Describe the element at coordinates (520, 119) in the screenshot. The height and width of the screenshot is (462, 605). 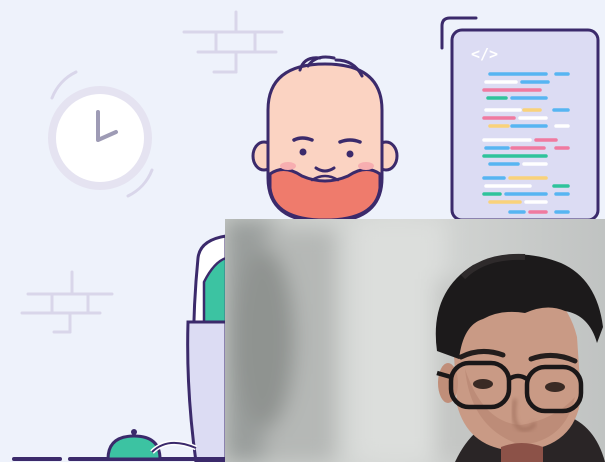
I see `code-editor-panel: </>` at that location.